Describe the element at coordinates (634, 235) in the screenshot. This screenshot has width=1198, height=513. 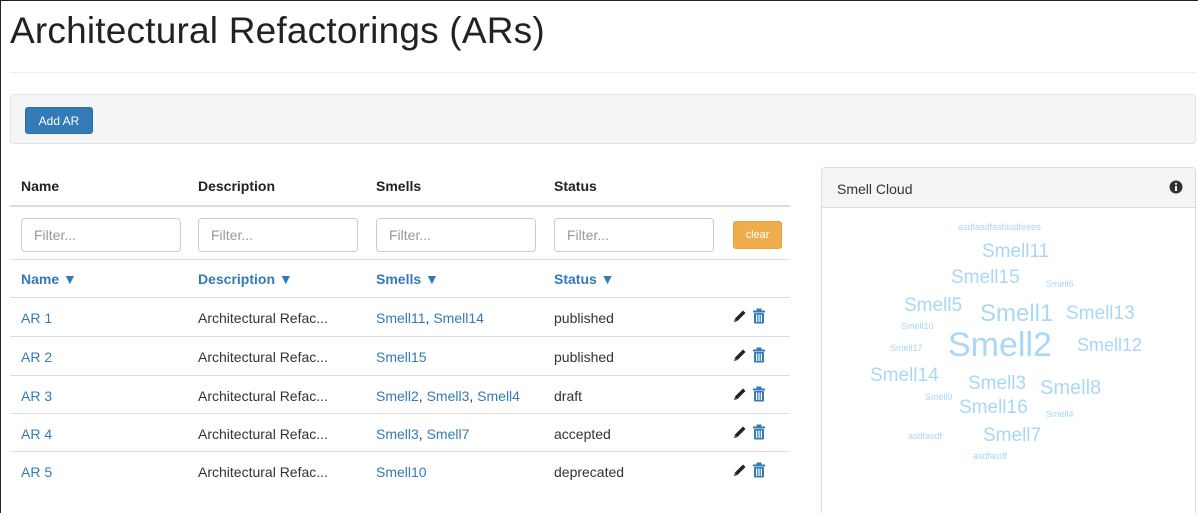
I see `status-filter-input` at that location.